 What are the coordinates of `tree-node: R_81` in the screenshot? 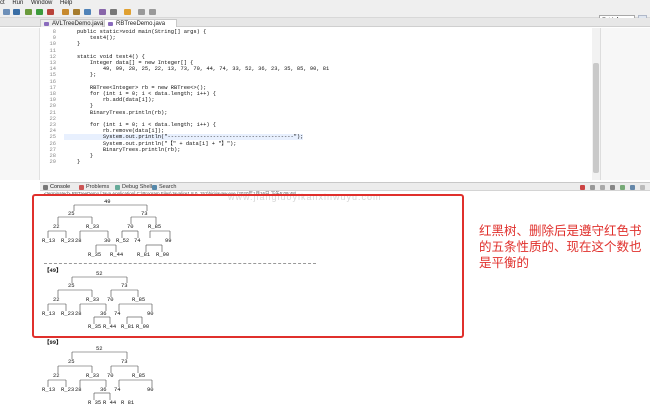 It's located at (128, 401).